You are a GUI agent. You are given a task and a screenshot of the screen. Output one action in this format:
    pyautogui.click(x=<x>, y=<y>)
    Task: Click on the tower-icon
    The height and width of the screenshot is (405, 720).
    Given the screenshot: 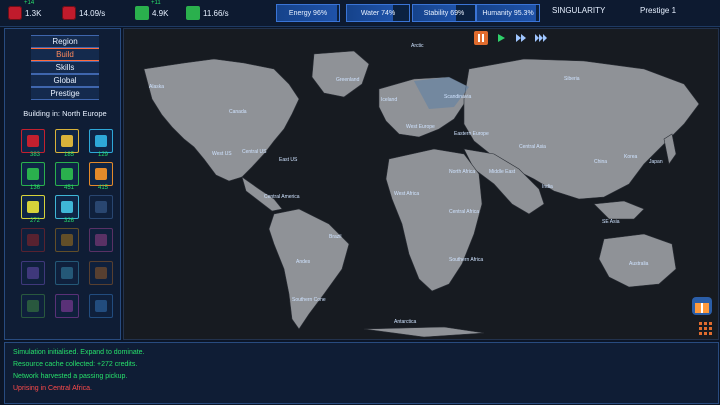 What is the action you would take?
    pyautogui.click(x=33, y=240)
    